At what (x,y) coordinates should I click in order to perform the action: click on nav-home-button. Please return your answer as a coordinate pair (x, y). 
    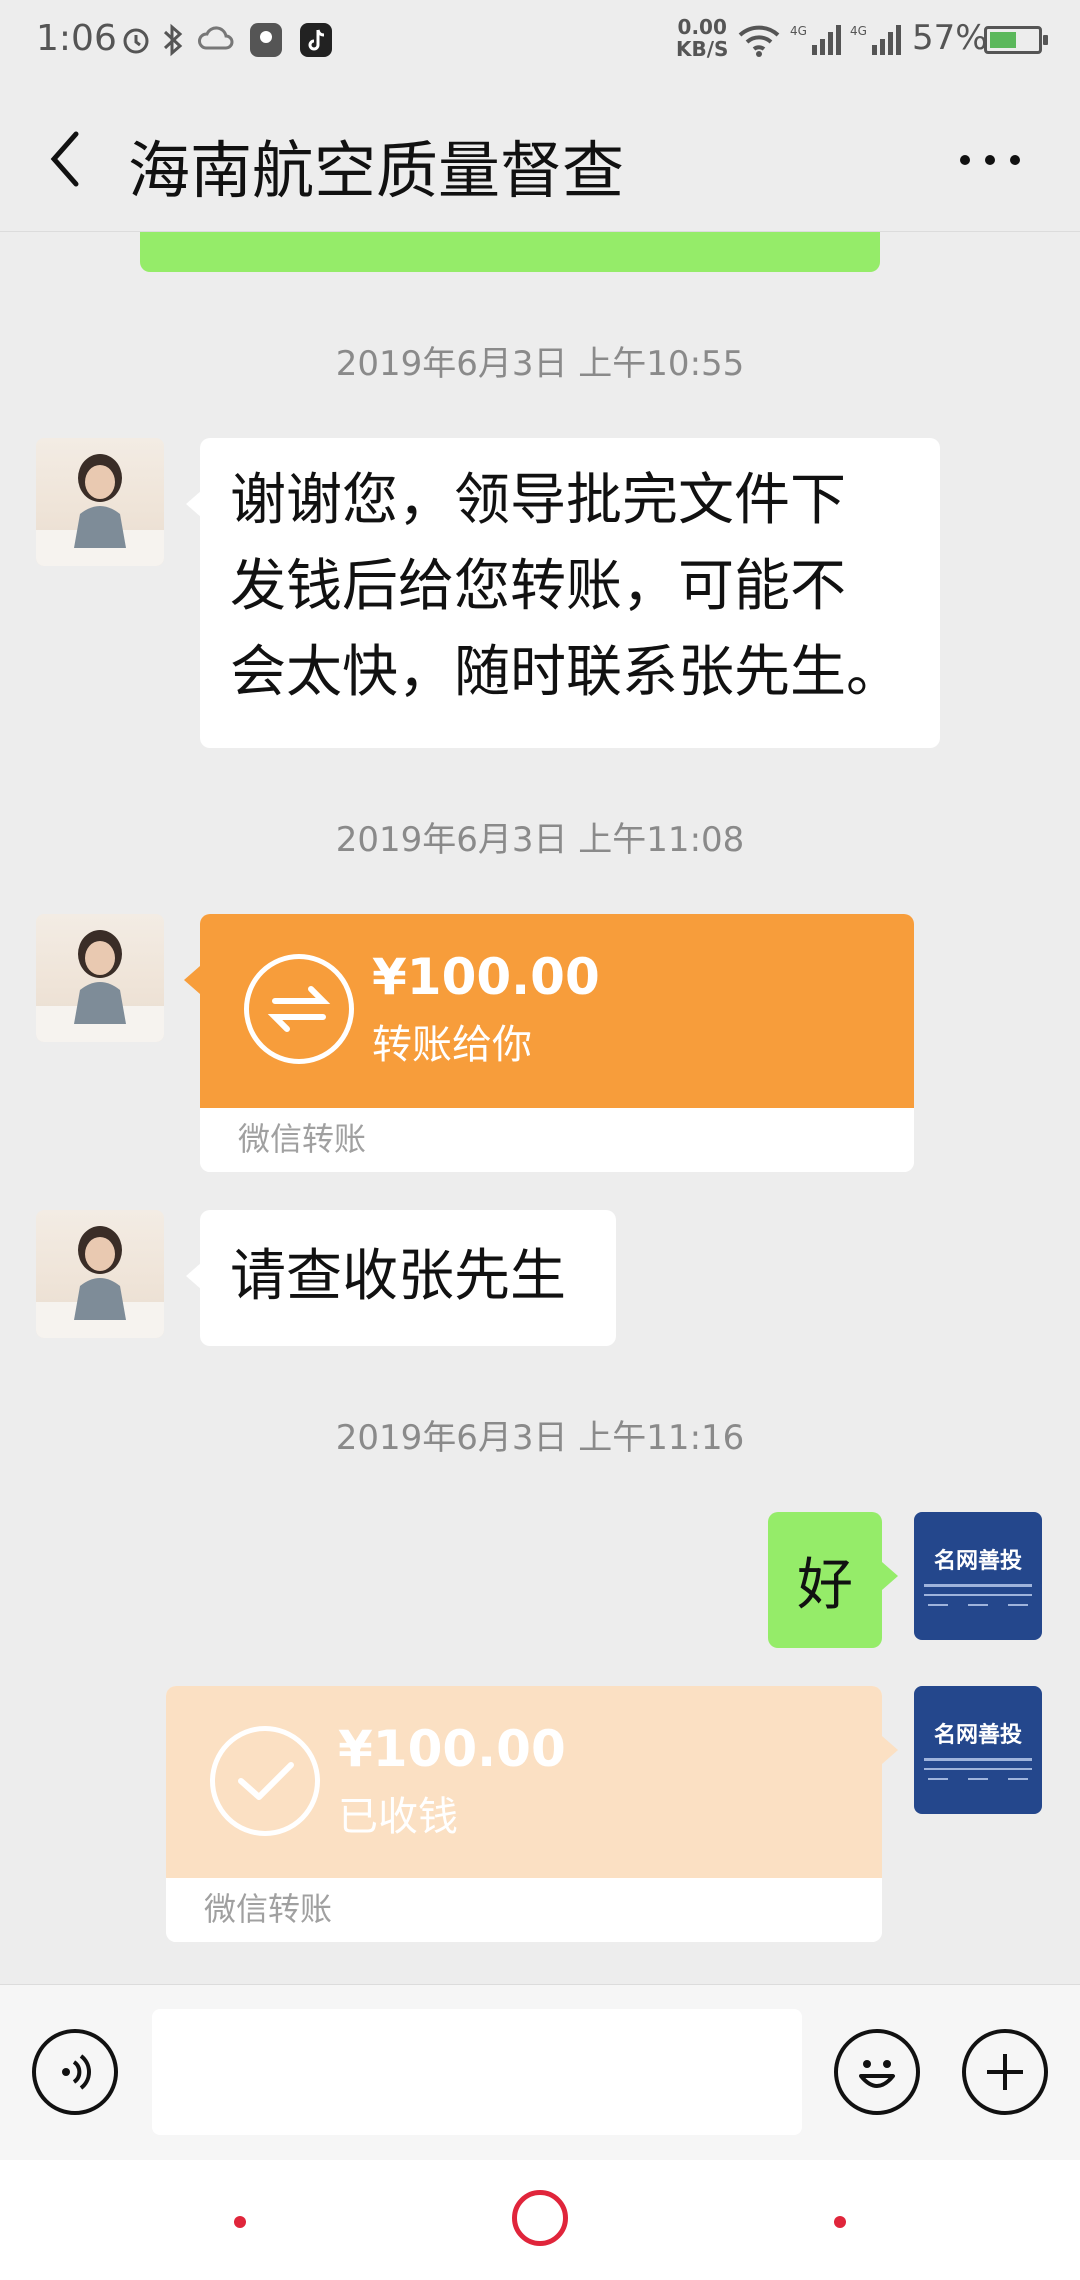
    Looking at the image, I should click on (540, 2218).